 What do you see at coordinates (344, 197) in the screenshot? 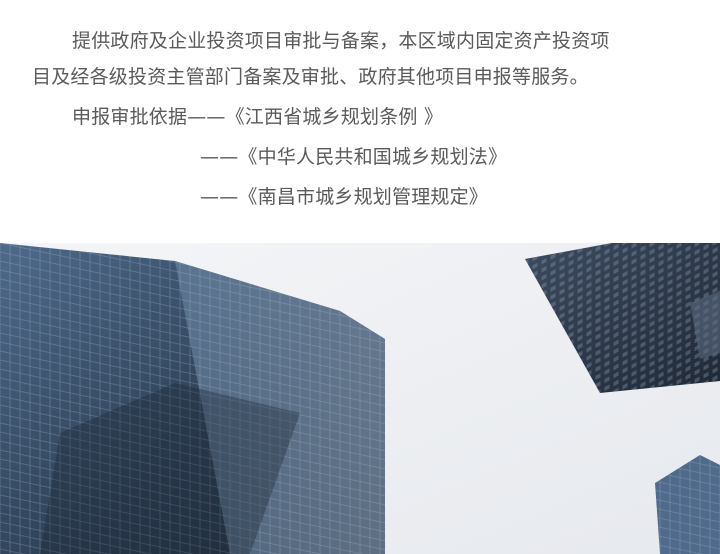
I see `basis-reference-3: ——《南昌市城乡规划管理规定》` at bounding box center [344, 197].